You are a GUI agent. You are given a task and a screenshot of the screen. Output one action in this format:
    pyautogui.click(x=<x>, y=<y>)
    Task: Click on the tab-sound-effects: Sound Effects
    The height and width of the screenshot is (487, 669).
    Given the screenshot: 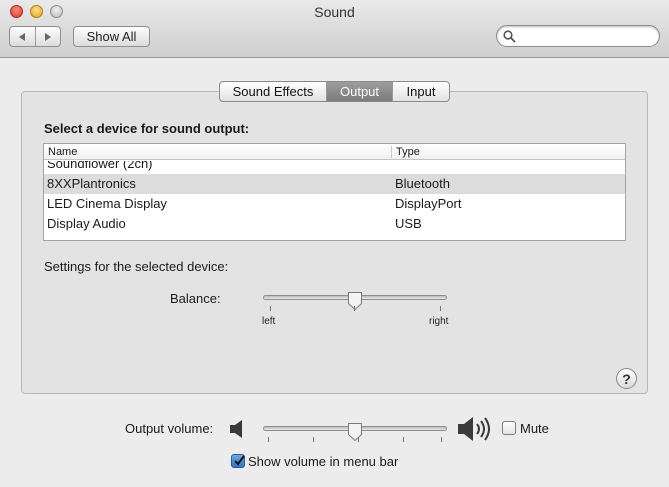 What is the action you would take?
    pyautogui.click(x=273, y=91)
    